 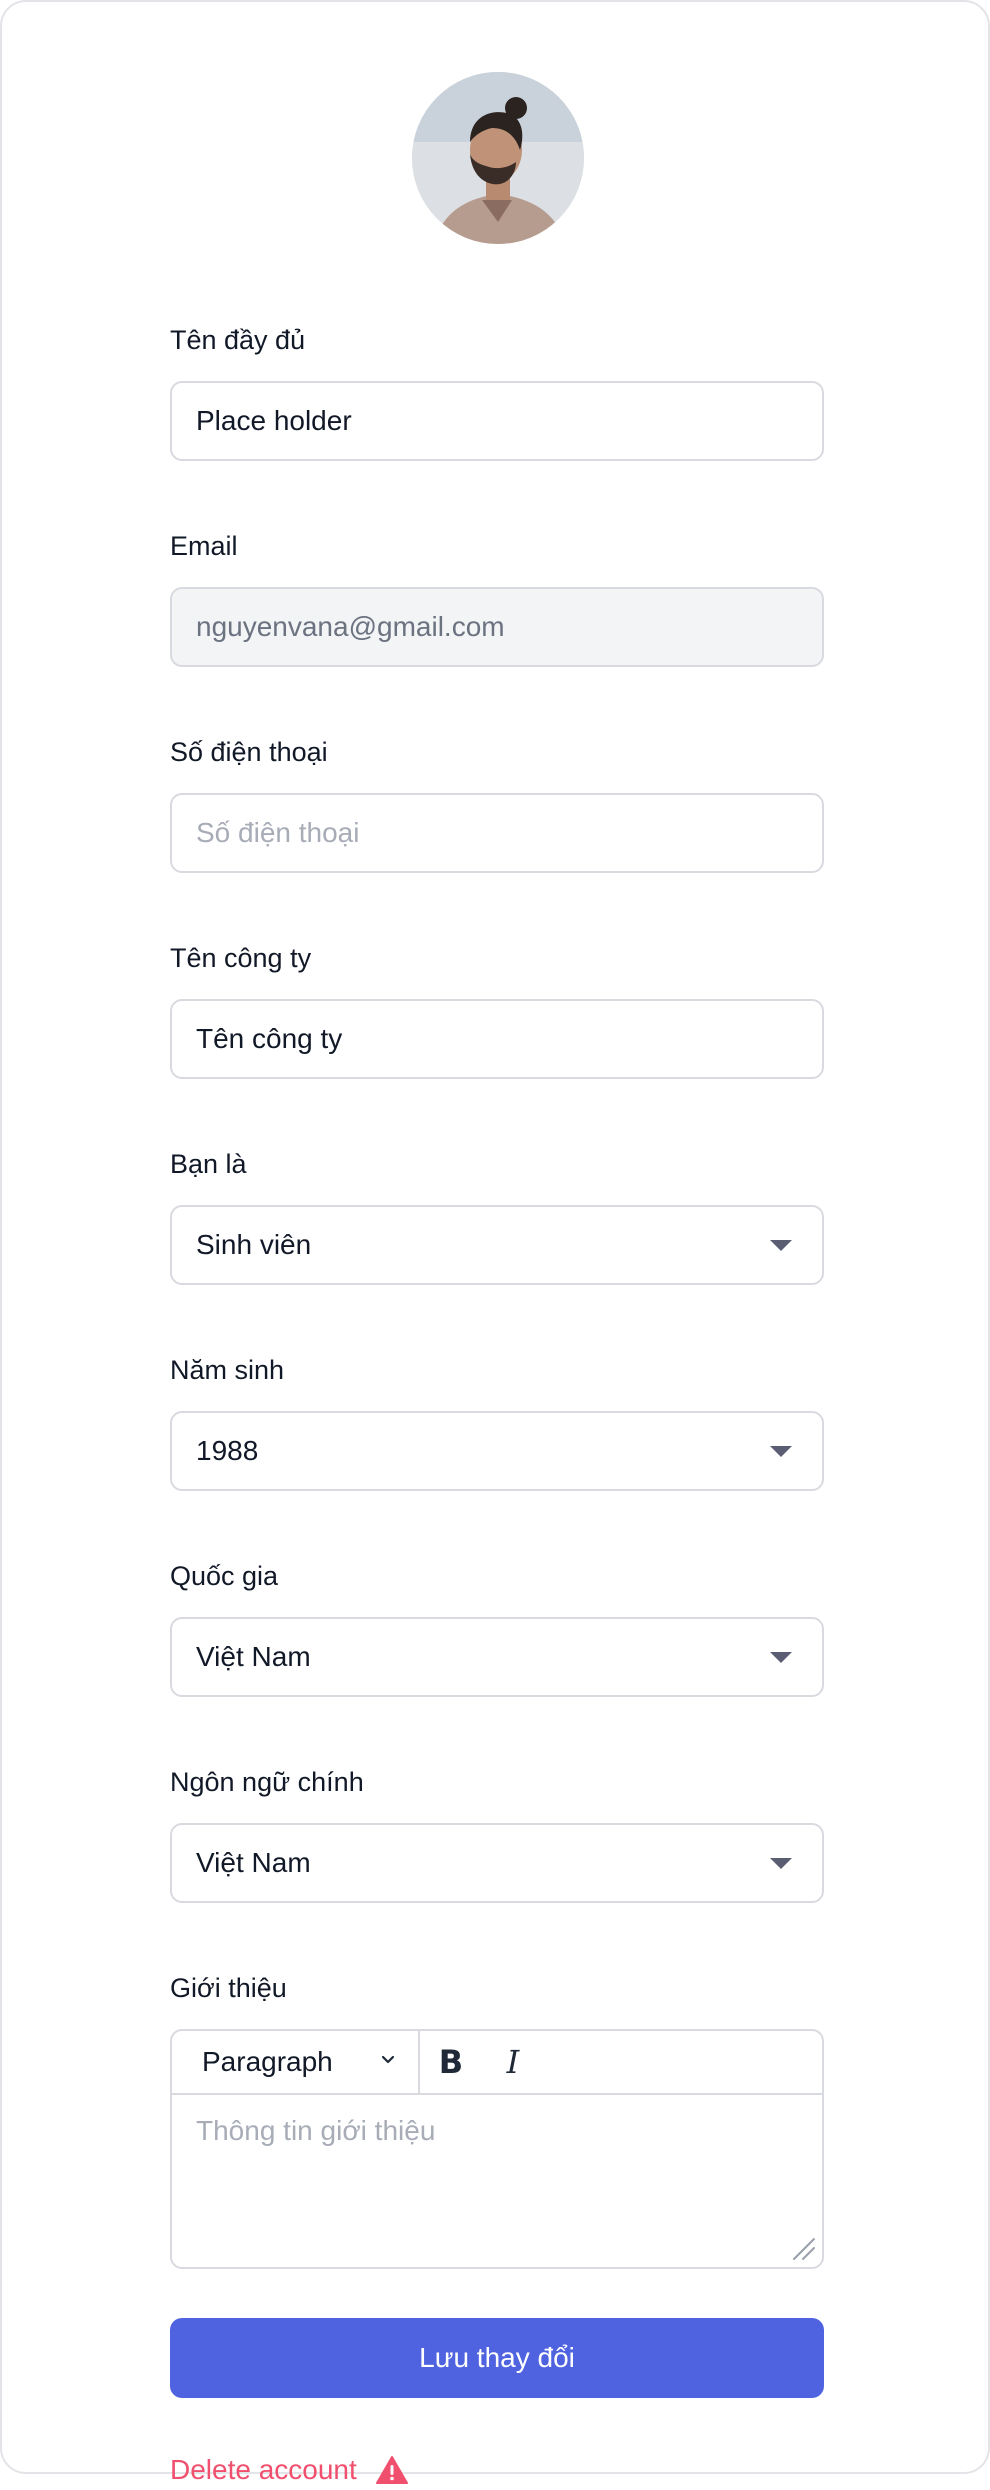 What do you see at coordinates (497, 2470) in the screenshot?
I see `delete-account-link: Delete account` at bounding box center [497, 2470].